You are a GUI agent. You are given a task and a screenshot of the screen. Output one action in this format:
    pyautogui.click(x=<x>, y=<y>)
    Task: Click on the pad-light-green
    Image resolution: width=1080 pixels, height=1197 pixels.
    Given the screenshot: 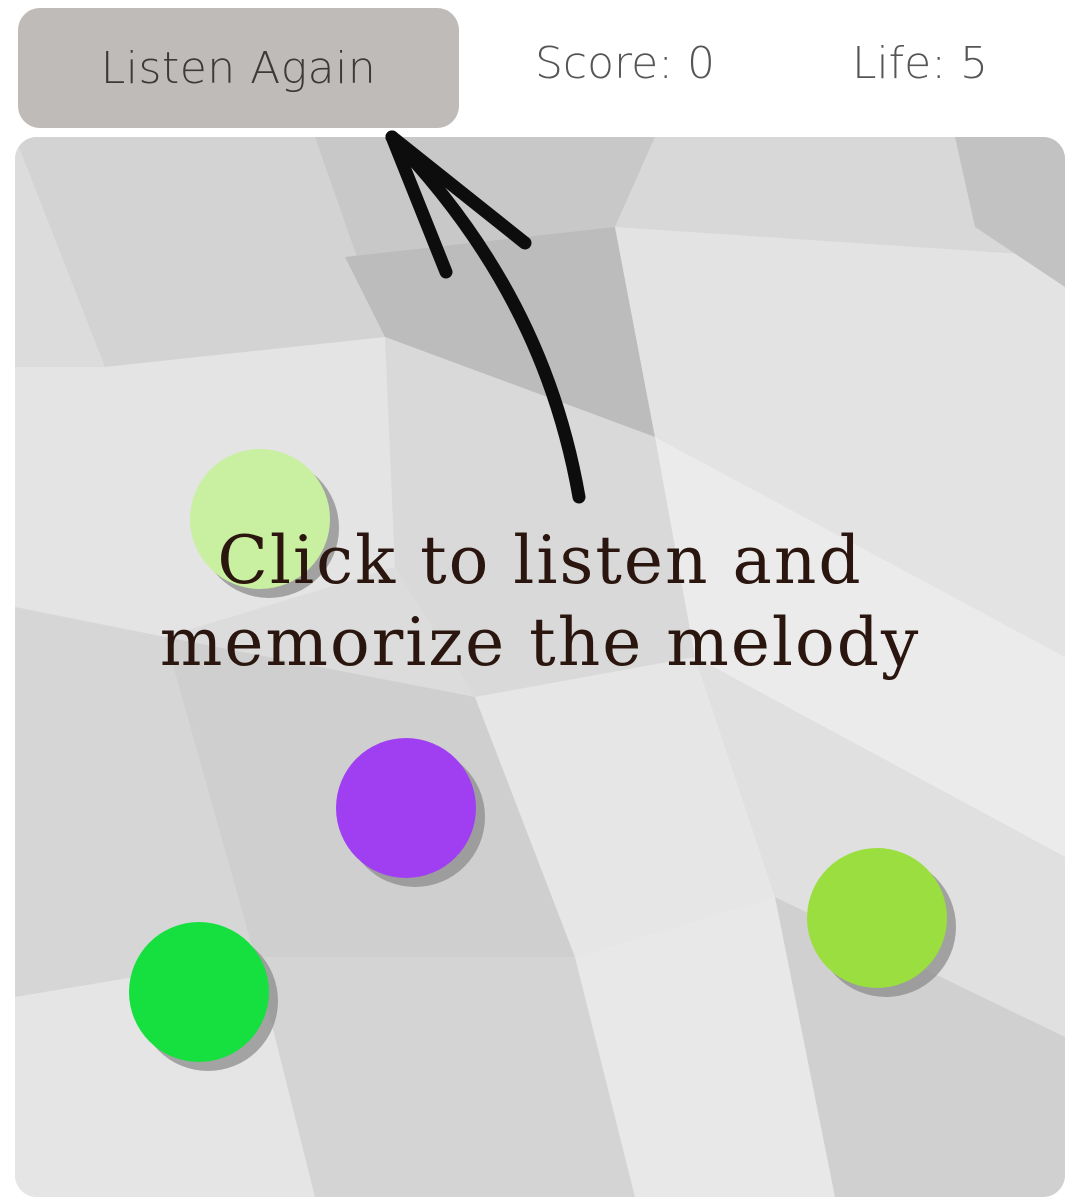 What is the action you would take?
    pyautogui.click(x=260, y=519)
    